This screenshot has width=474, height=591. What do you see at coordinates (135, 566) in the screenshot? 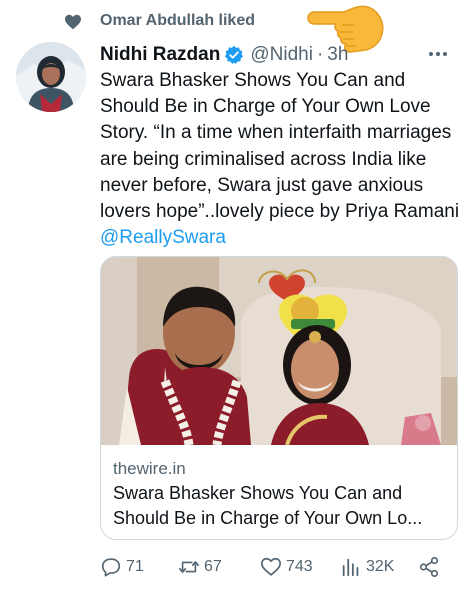
I see `reply-count: 71` at bounding box center [135, 566].